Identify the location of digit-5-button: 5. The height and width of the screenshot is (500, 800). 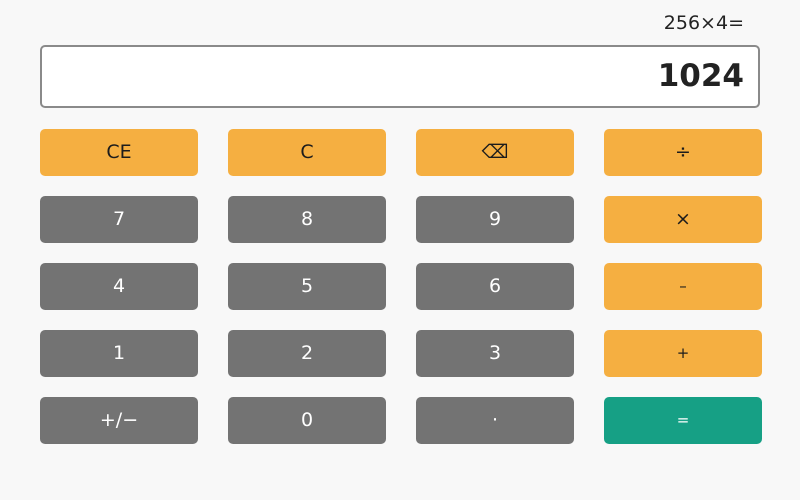
(307, 286).